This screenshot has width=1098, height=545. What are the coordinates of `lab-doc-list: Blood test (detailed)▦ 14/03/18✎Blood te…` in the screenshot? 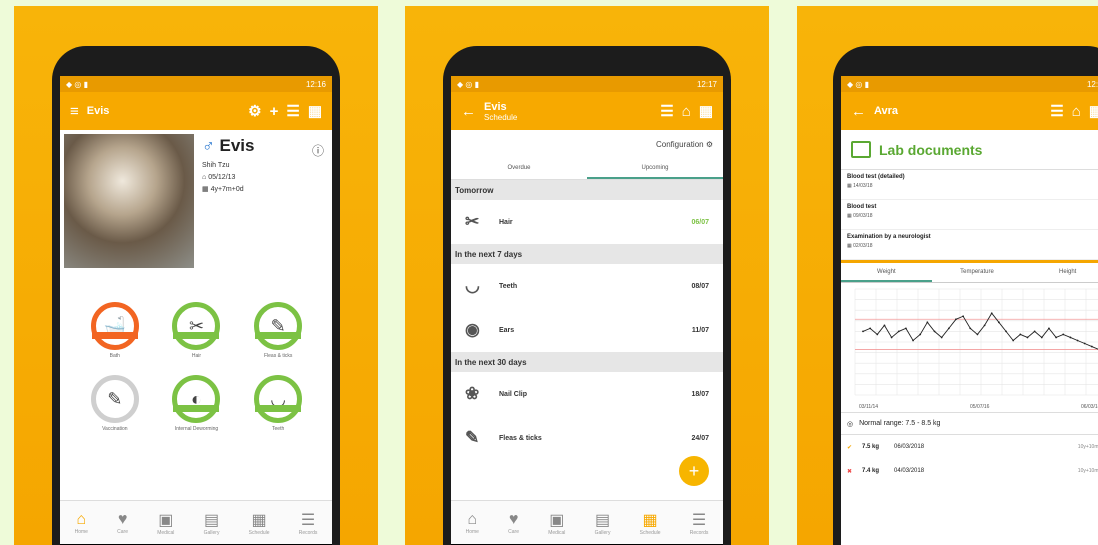 It's located at (969, 215).